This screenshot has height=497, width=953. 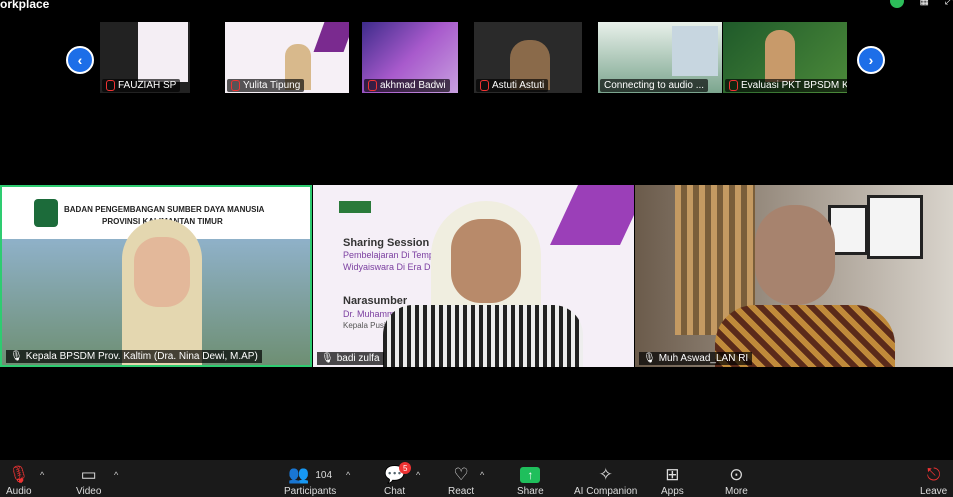 I want to click on chat-label: Chat, so click(x=395, y=491).